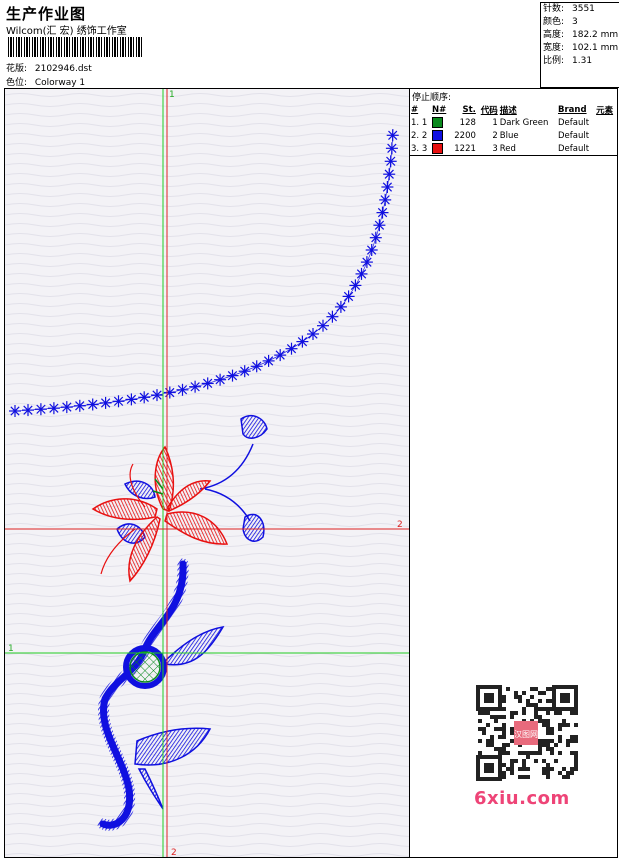  Describe the element at coordinates (415, 122) in the screenshot. I see `row-index: 1.` at that location.